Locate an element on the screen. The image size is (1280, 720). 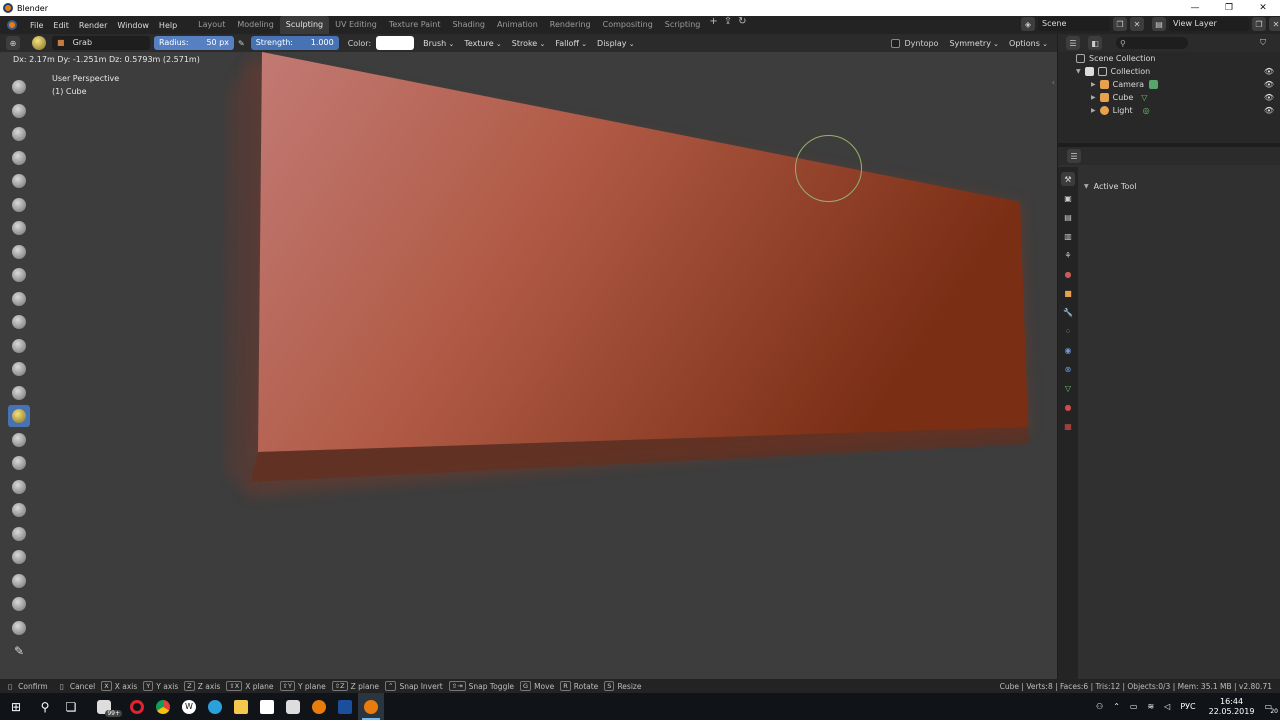
task-view-icon: ❏ is located at coordinates (71, 706).